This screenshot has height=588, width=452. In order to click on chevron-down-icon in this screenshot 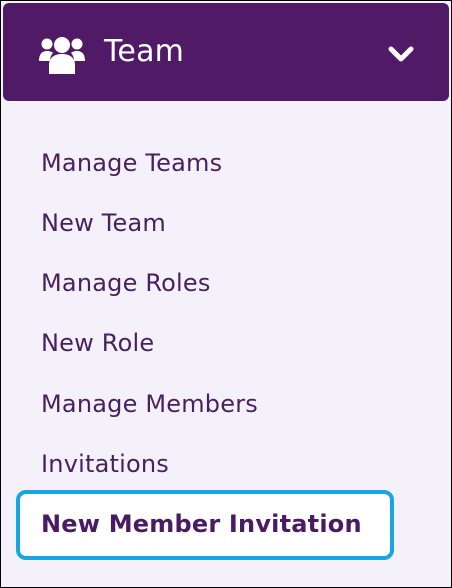, I will do `click(401, 54)`.